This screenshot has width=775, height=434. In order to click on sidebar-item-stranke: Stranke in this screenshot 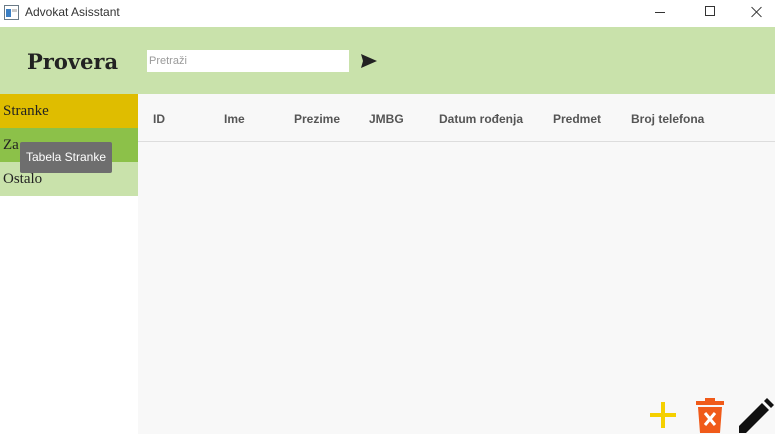, I will do `click(69, 111)`.